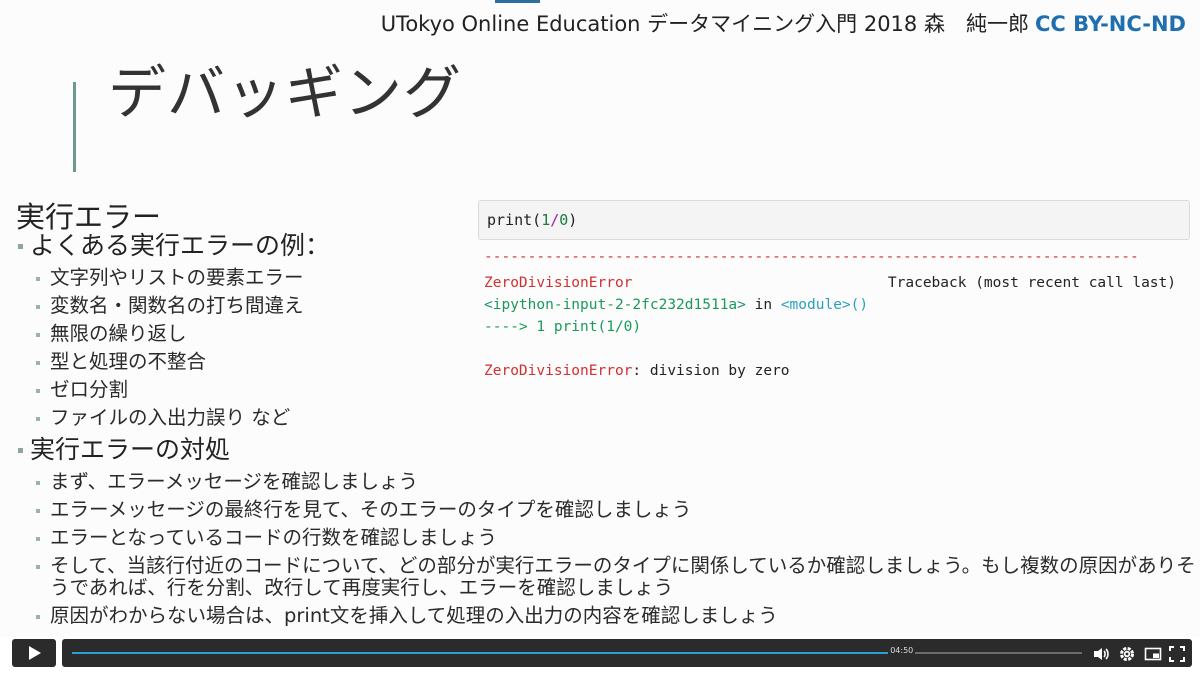 The image size is (1200, 677). I want to click on list-item: まず、エラーメッセージを確認しましょう, so click(606, 482).